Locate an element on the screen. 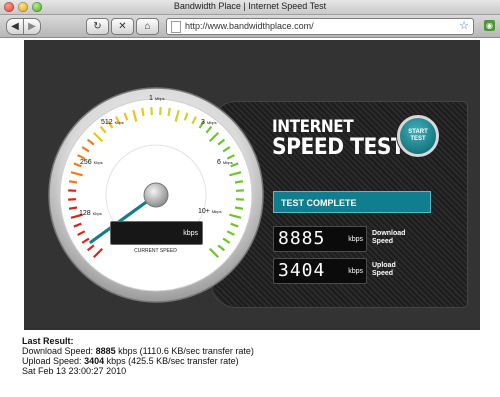 This screenshot has width=500, height=397. start-test-button: START TEST is located at coordinates (418, 136).